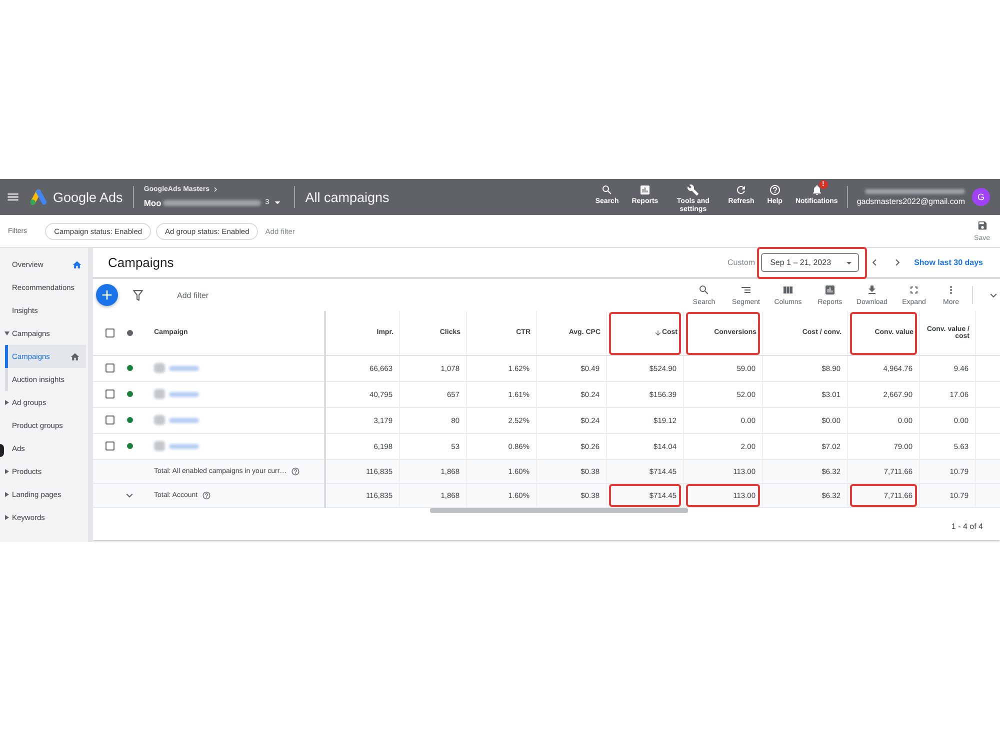 The image size is (1000, 750). What do you see at coordinates (914, 290) in the screenshot?
I see `fullscreen-icon` at bounding box center [914, 290].